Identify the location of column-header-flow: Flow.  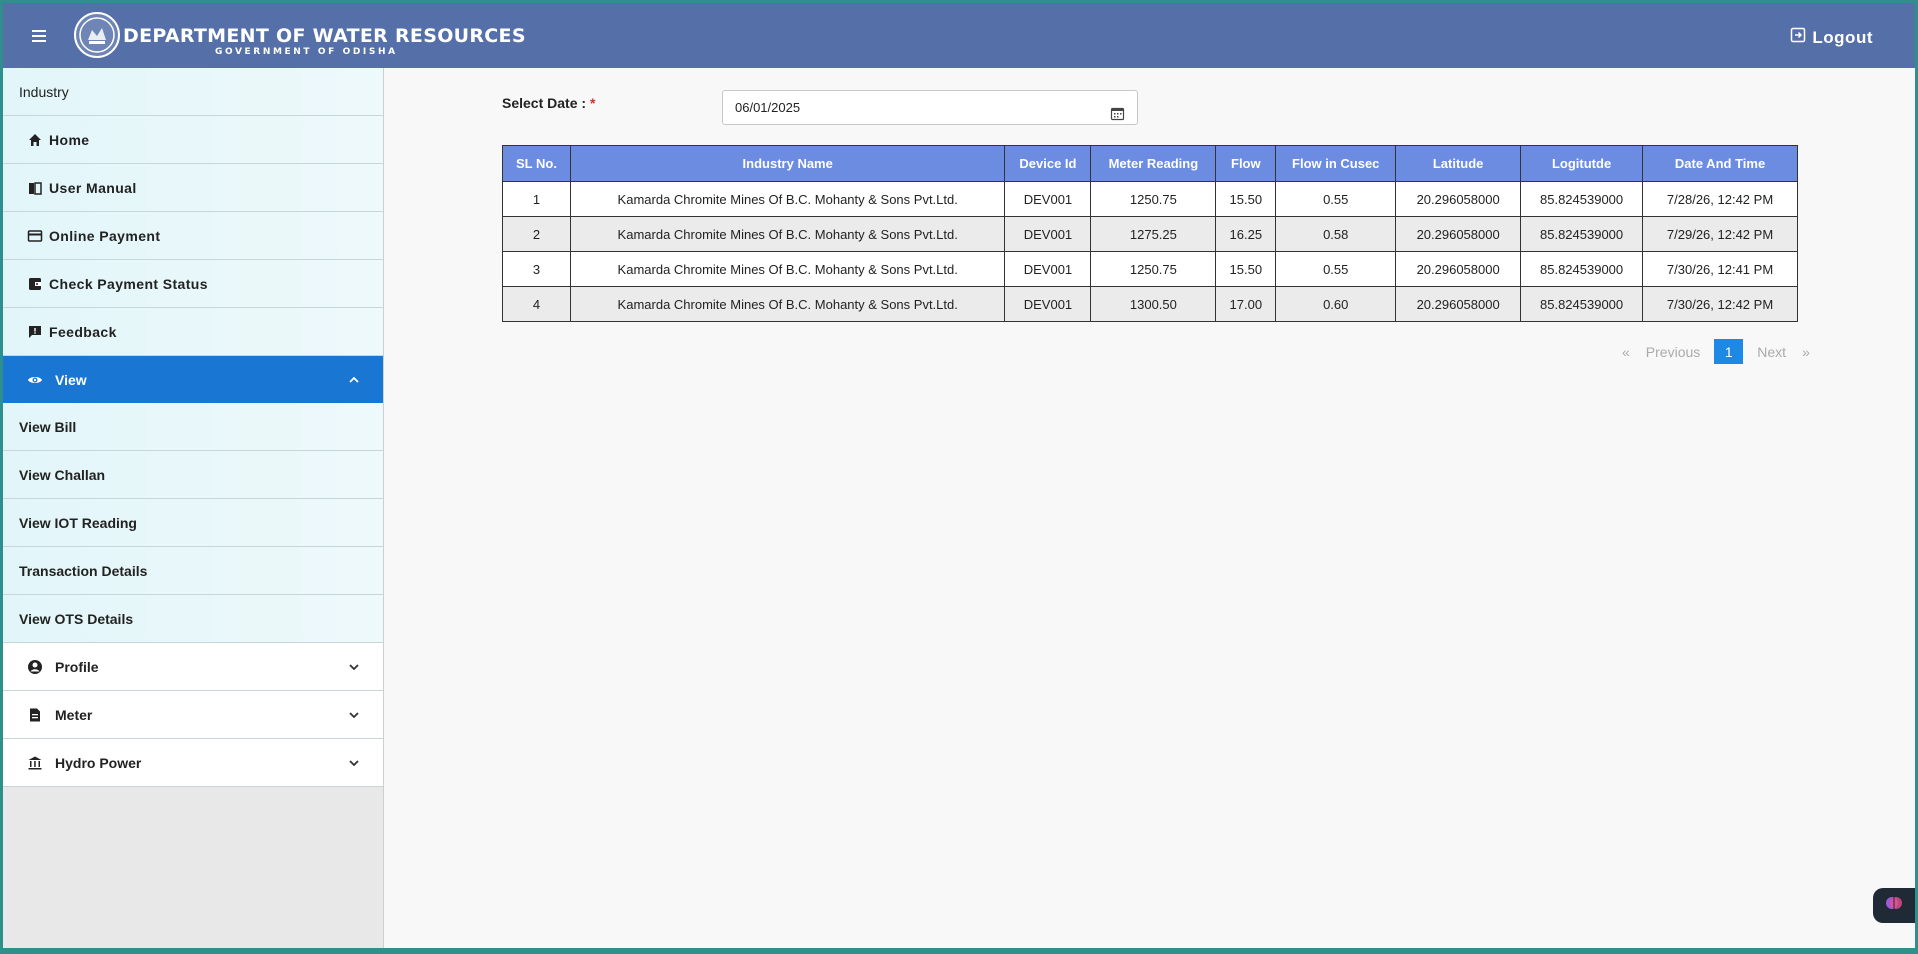
(1246, 163).